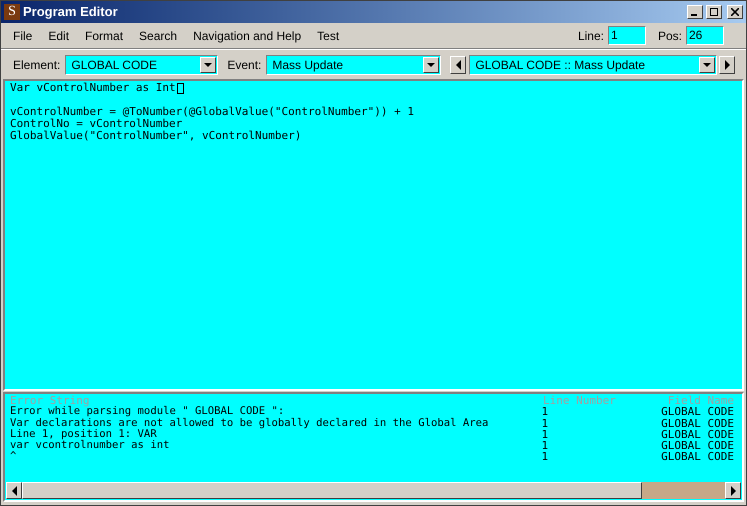  What do you see at coordinates (354, 64) in the screenshot?
I see `dropdown: Mass Update` at bounding box center [354, 64].